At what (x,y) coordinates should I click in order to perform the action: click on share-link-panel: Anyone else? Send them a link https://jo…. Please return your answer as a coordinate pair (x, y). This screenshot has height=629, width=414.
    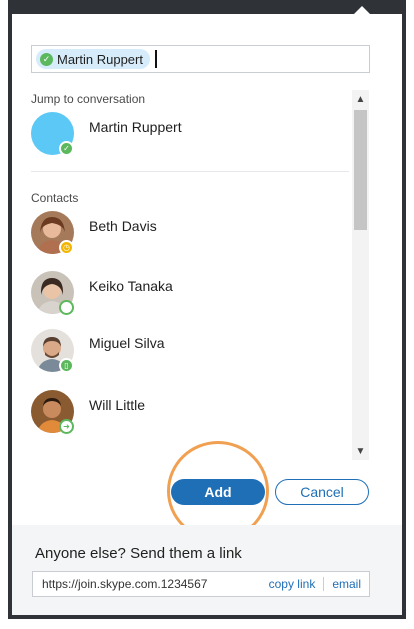
    Looking at the image, I should click on (207, 570).